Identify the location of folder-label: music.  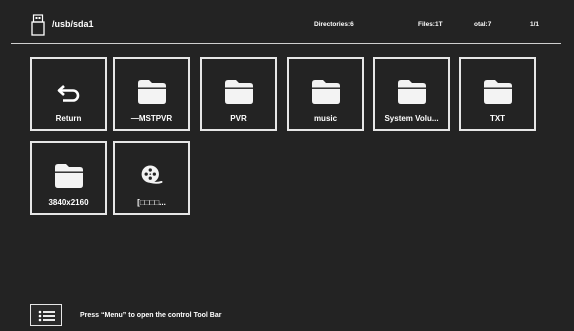
(325, 118).